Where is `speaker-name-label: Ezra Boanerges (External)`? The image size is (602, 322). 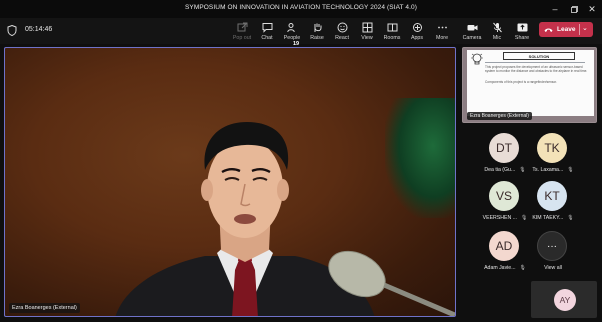
speaker-name-label: Ezra Boanerges (External) is located at coordinates (44, 308).